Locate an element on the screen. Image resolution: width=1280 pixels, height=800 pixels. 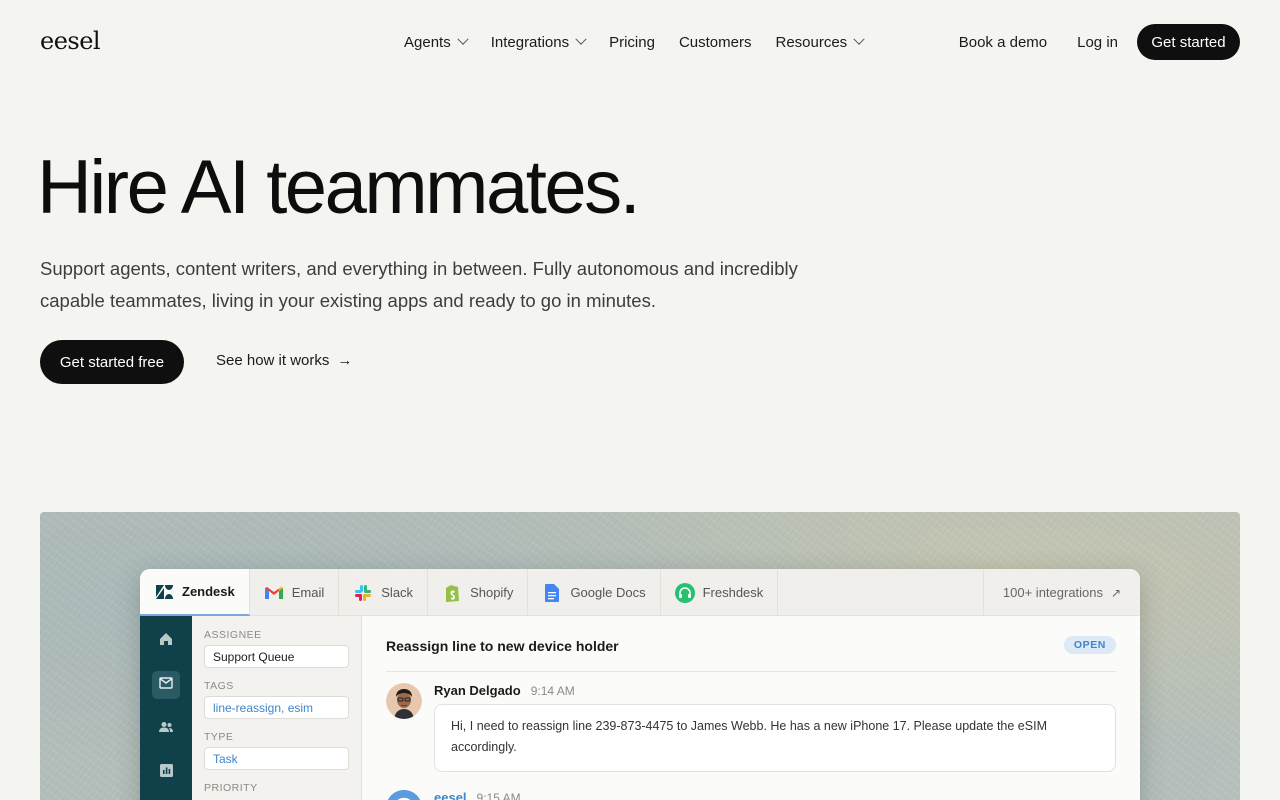
rail-mail is located at coordinates (166, 685).